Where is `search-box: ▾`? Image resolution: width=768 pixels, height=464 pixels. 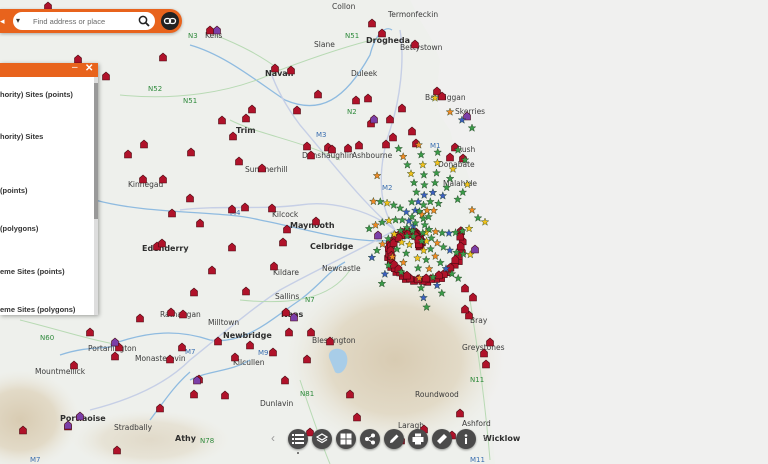 search-box: ▾ is located at coordinates (84, 21).